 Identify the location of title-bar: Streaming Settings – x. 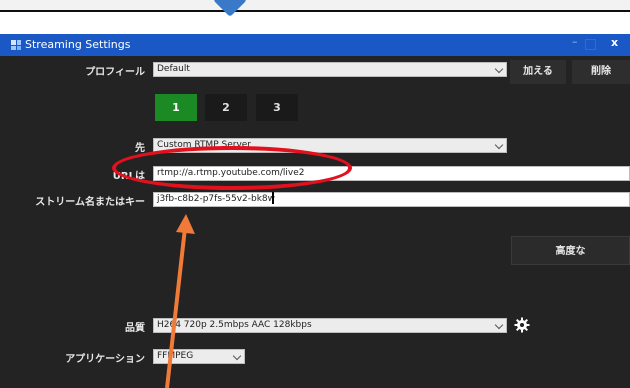
(315, 45).